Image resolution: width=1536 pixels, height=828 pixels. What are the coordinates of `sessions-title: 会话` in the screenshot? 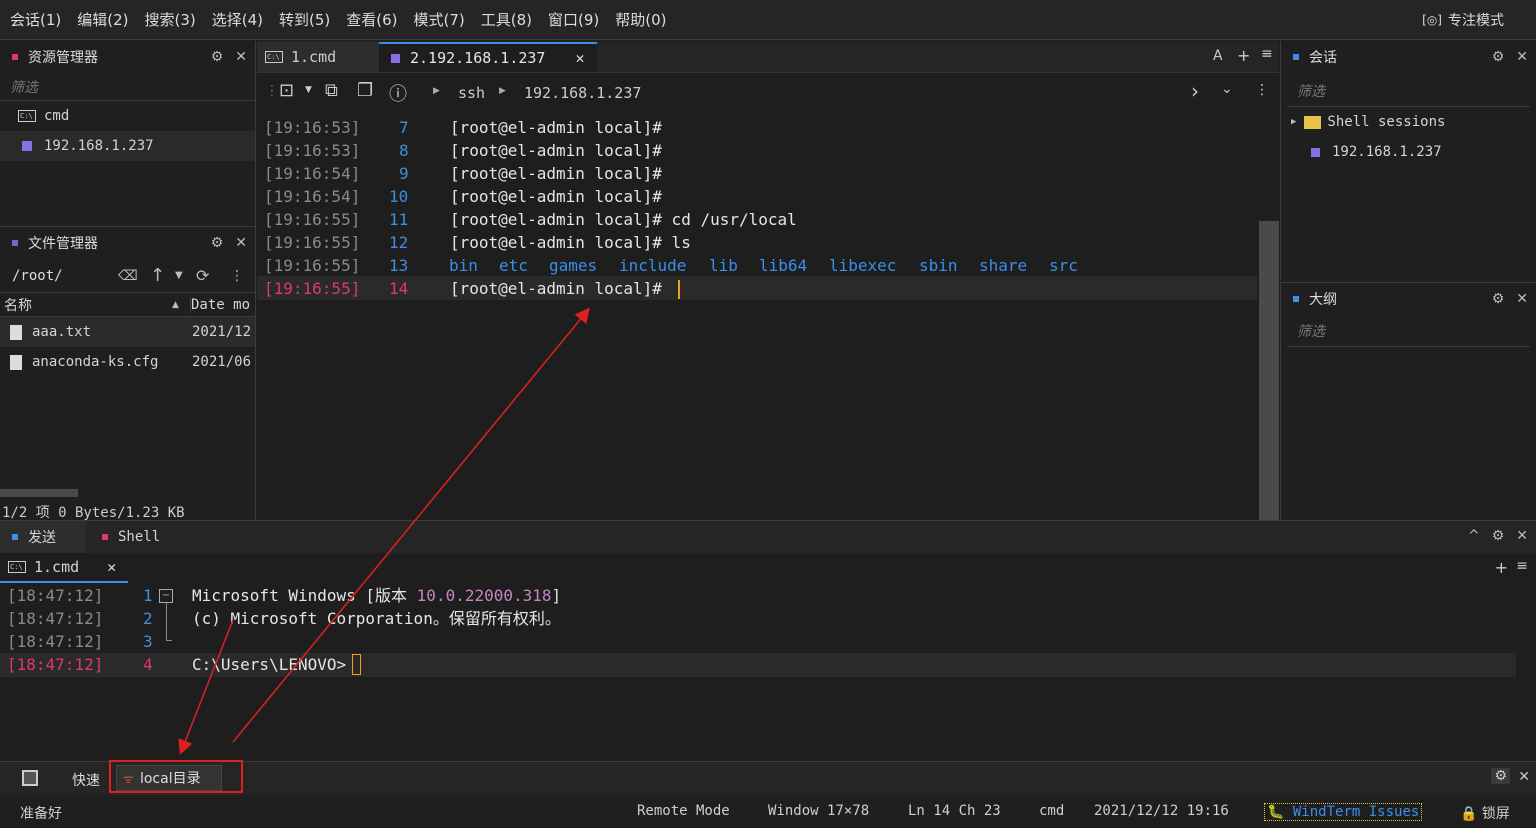 It's located at (1323, 58).